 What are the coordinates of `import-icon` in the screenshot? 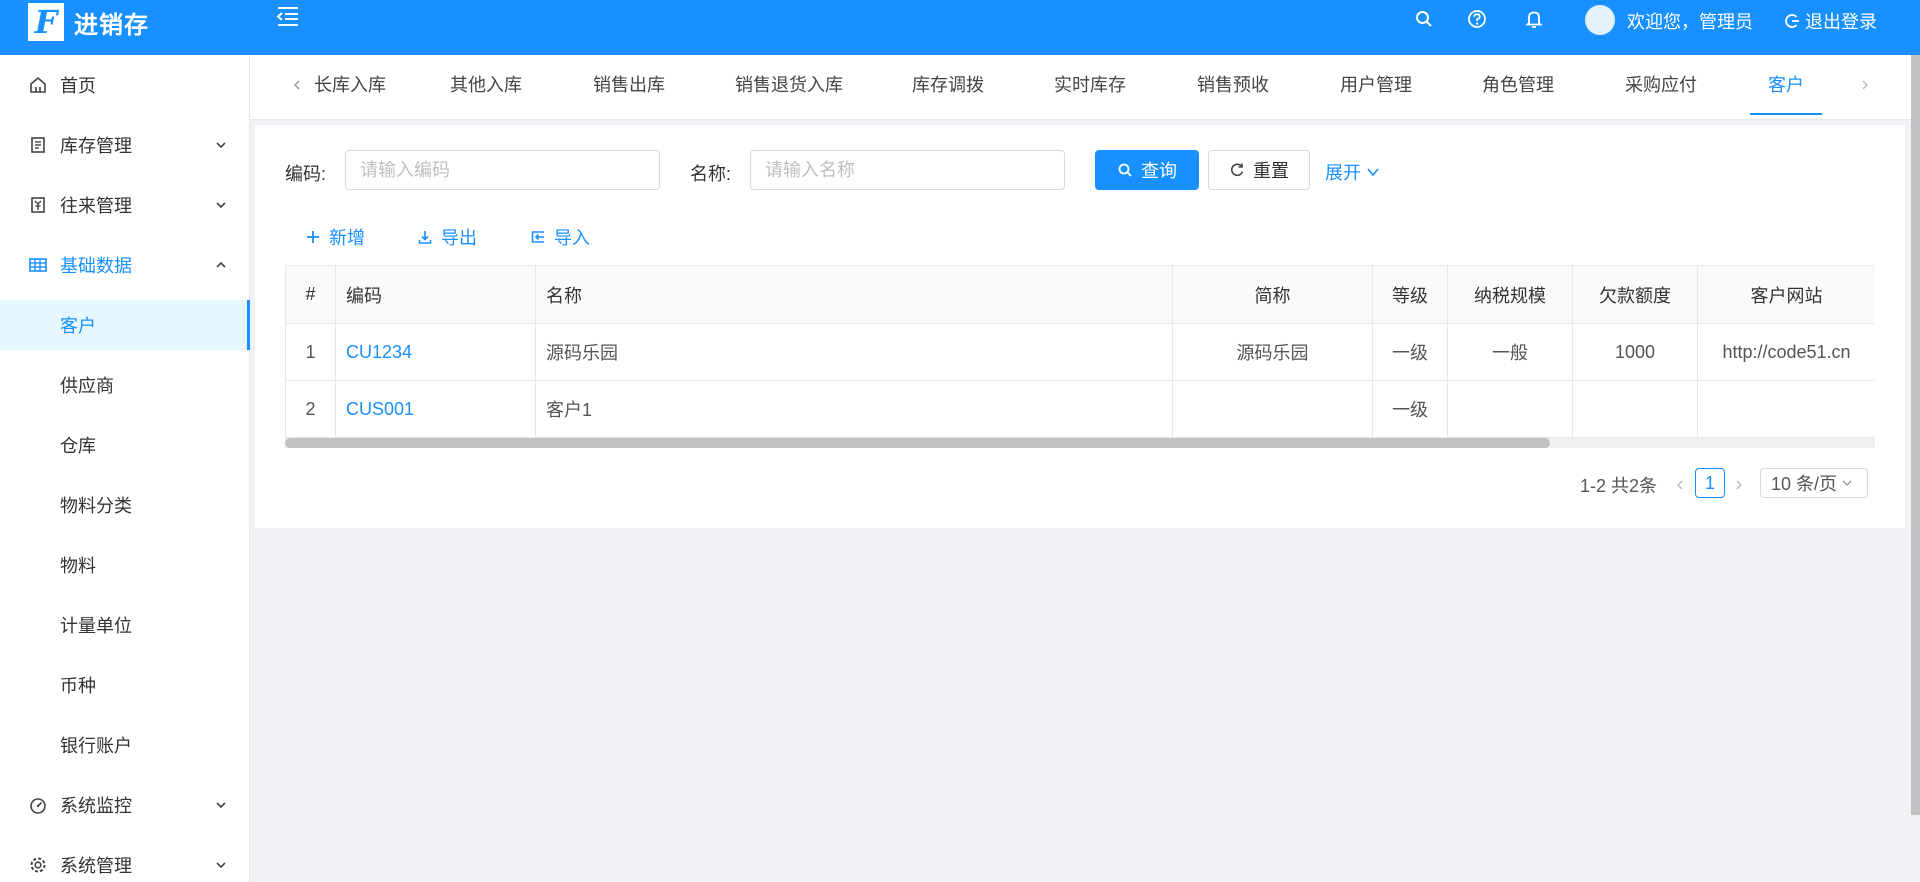 It's located at (537, 237).